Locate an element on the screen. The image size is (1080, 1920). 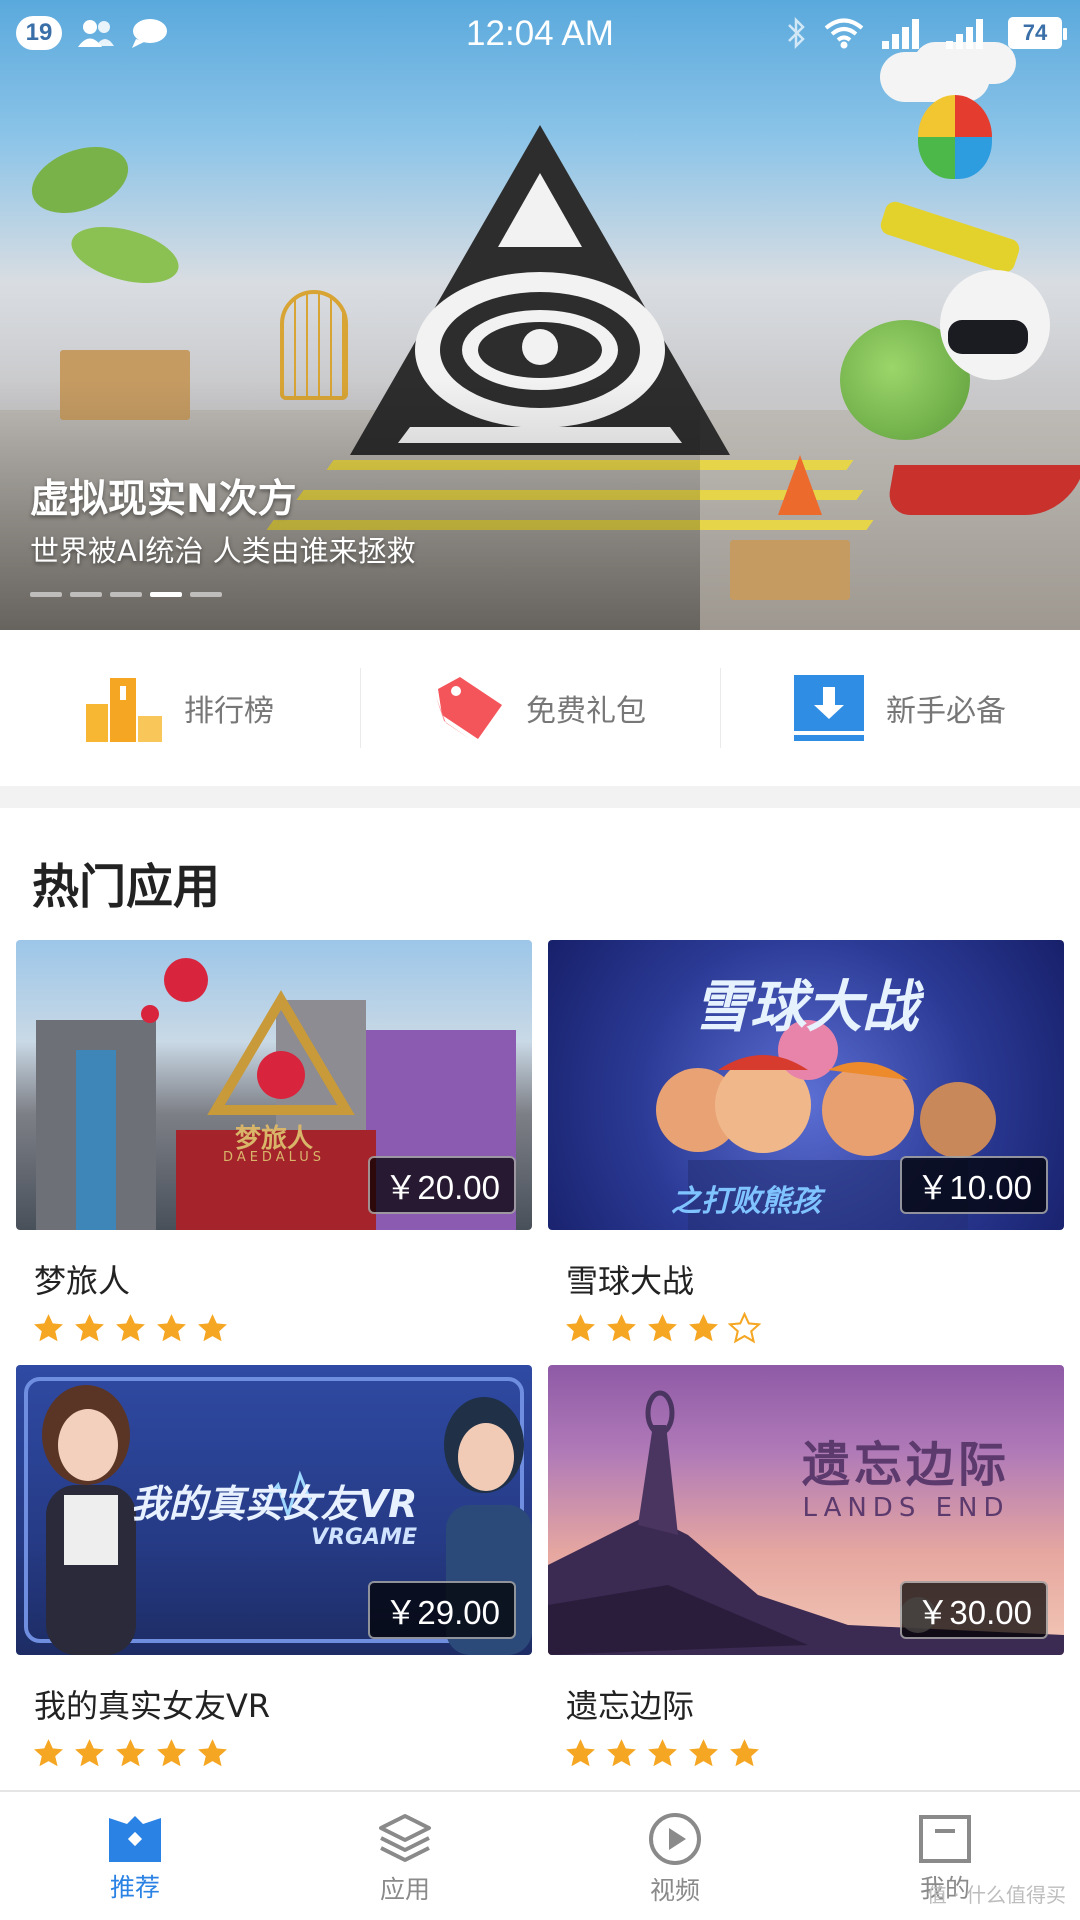
hot-apps-title: 热门应用 is located at coordinates (126, 887).